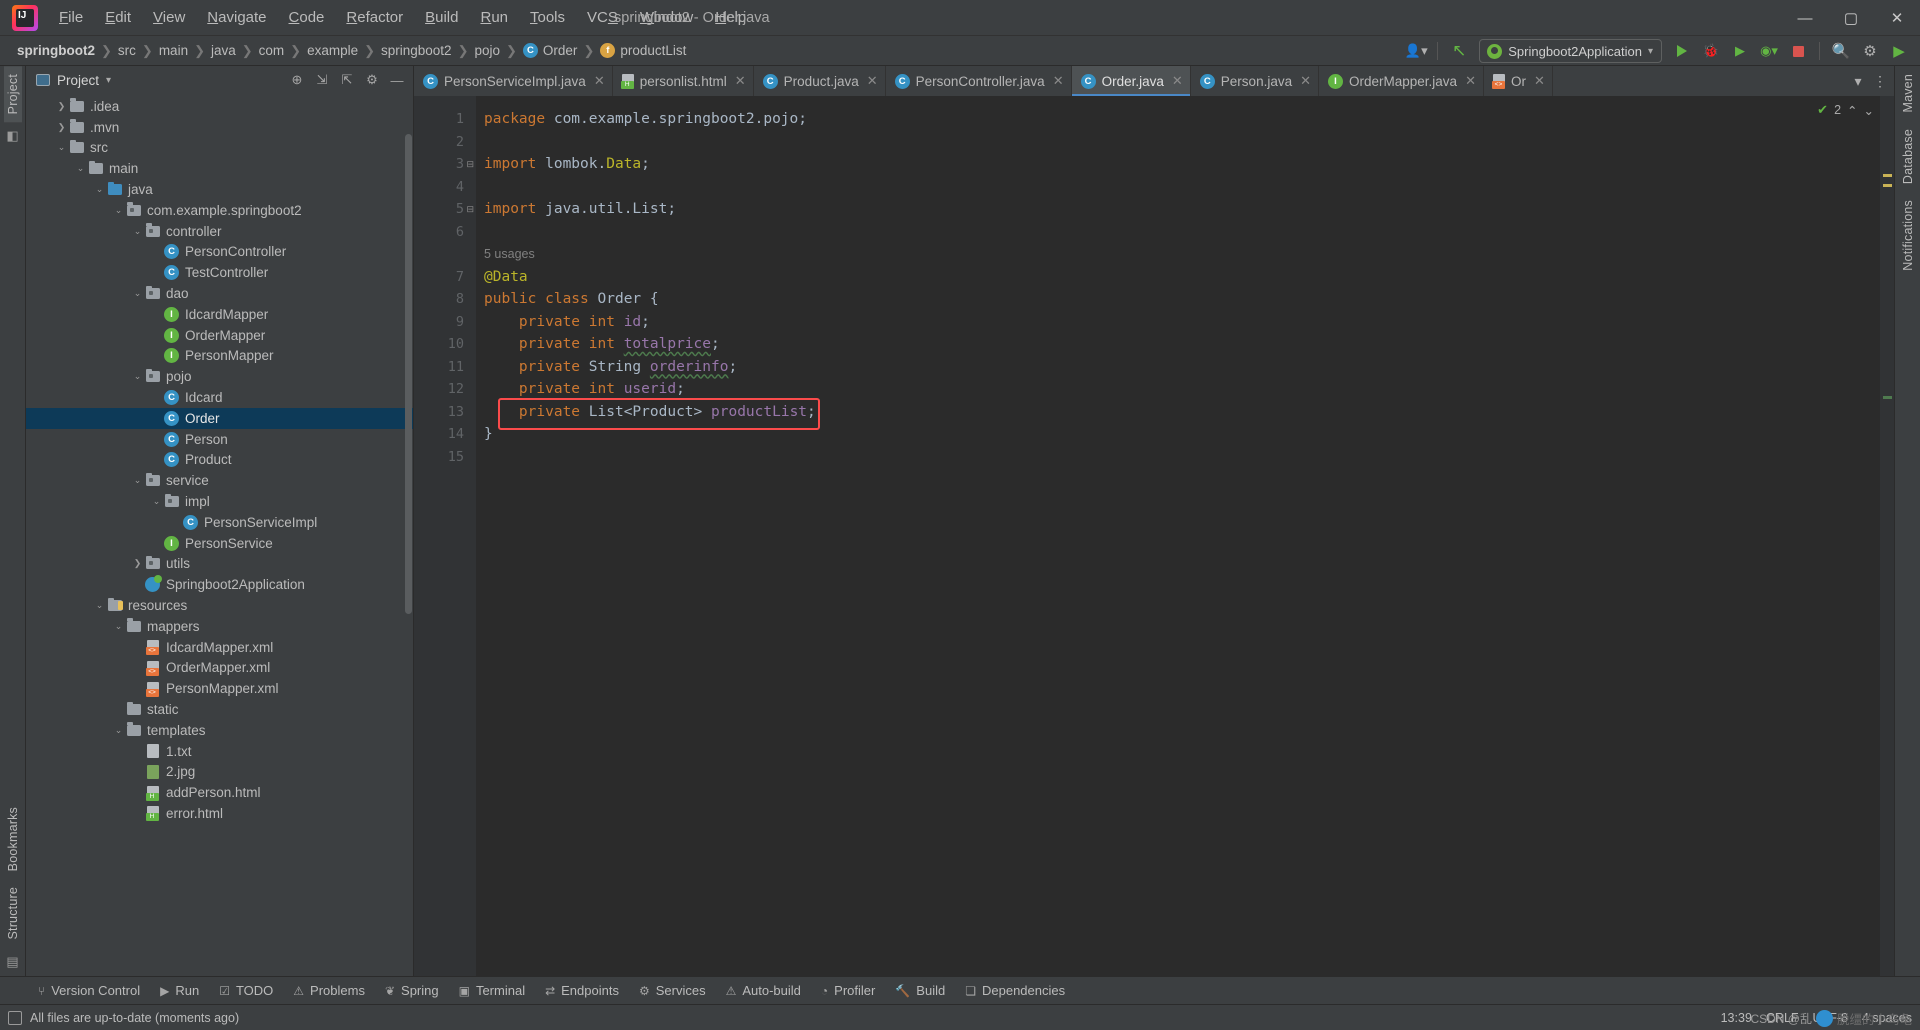  What do you see at coordinates (108, 80) in the screenshot?
I see `chevron-down-icon: ▾` at bounding box center [108, 80].